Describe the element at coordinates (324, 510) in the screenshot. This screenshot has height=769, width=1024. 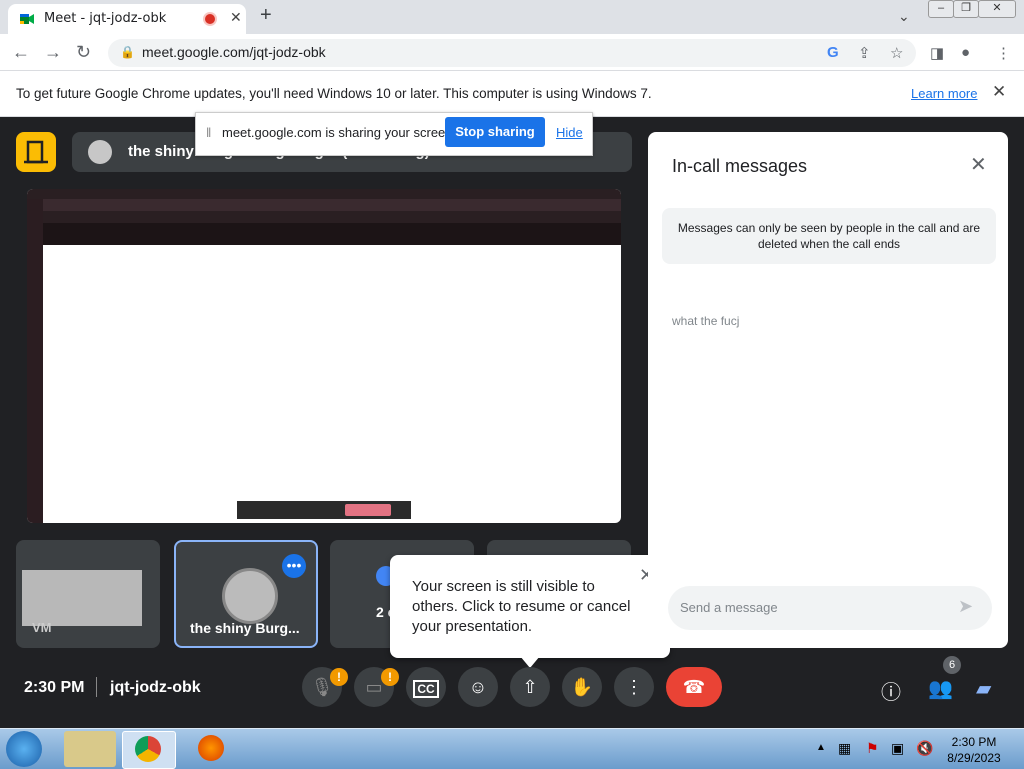
I see `shared-screen-sharebar` at that location.